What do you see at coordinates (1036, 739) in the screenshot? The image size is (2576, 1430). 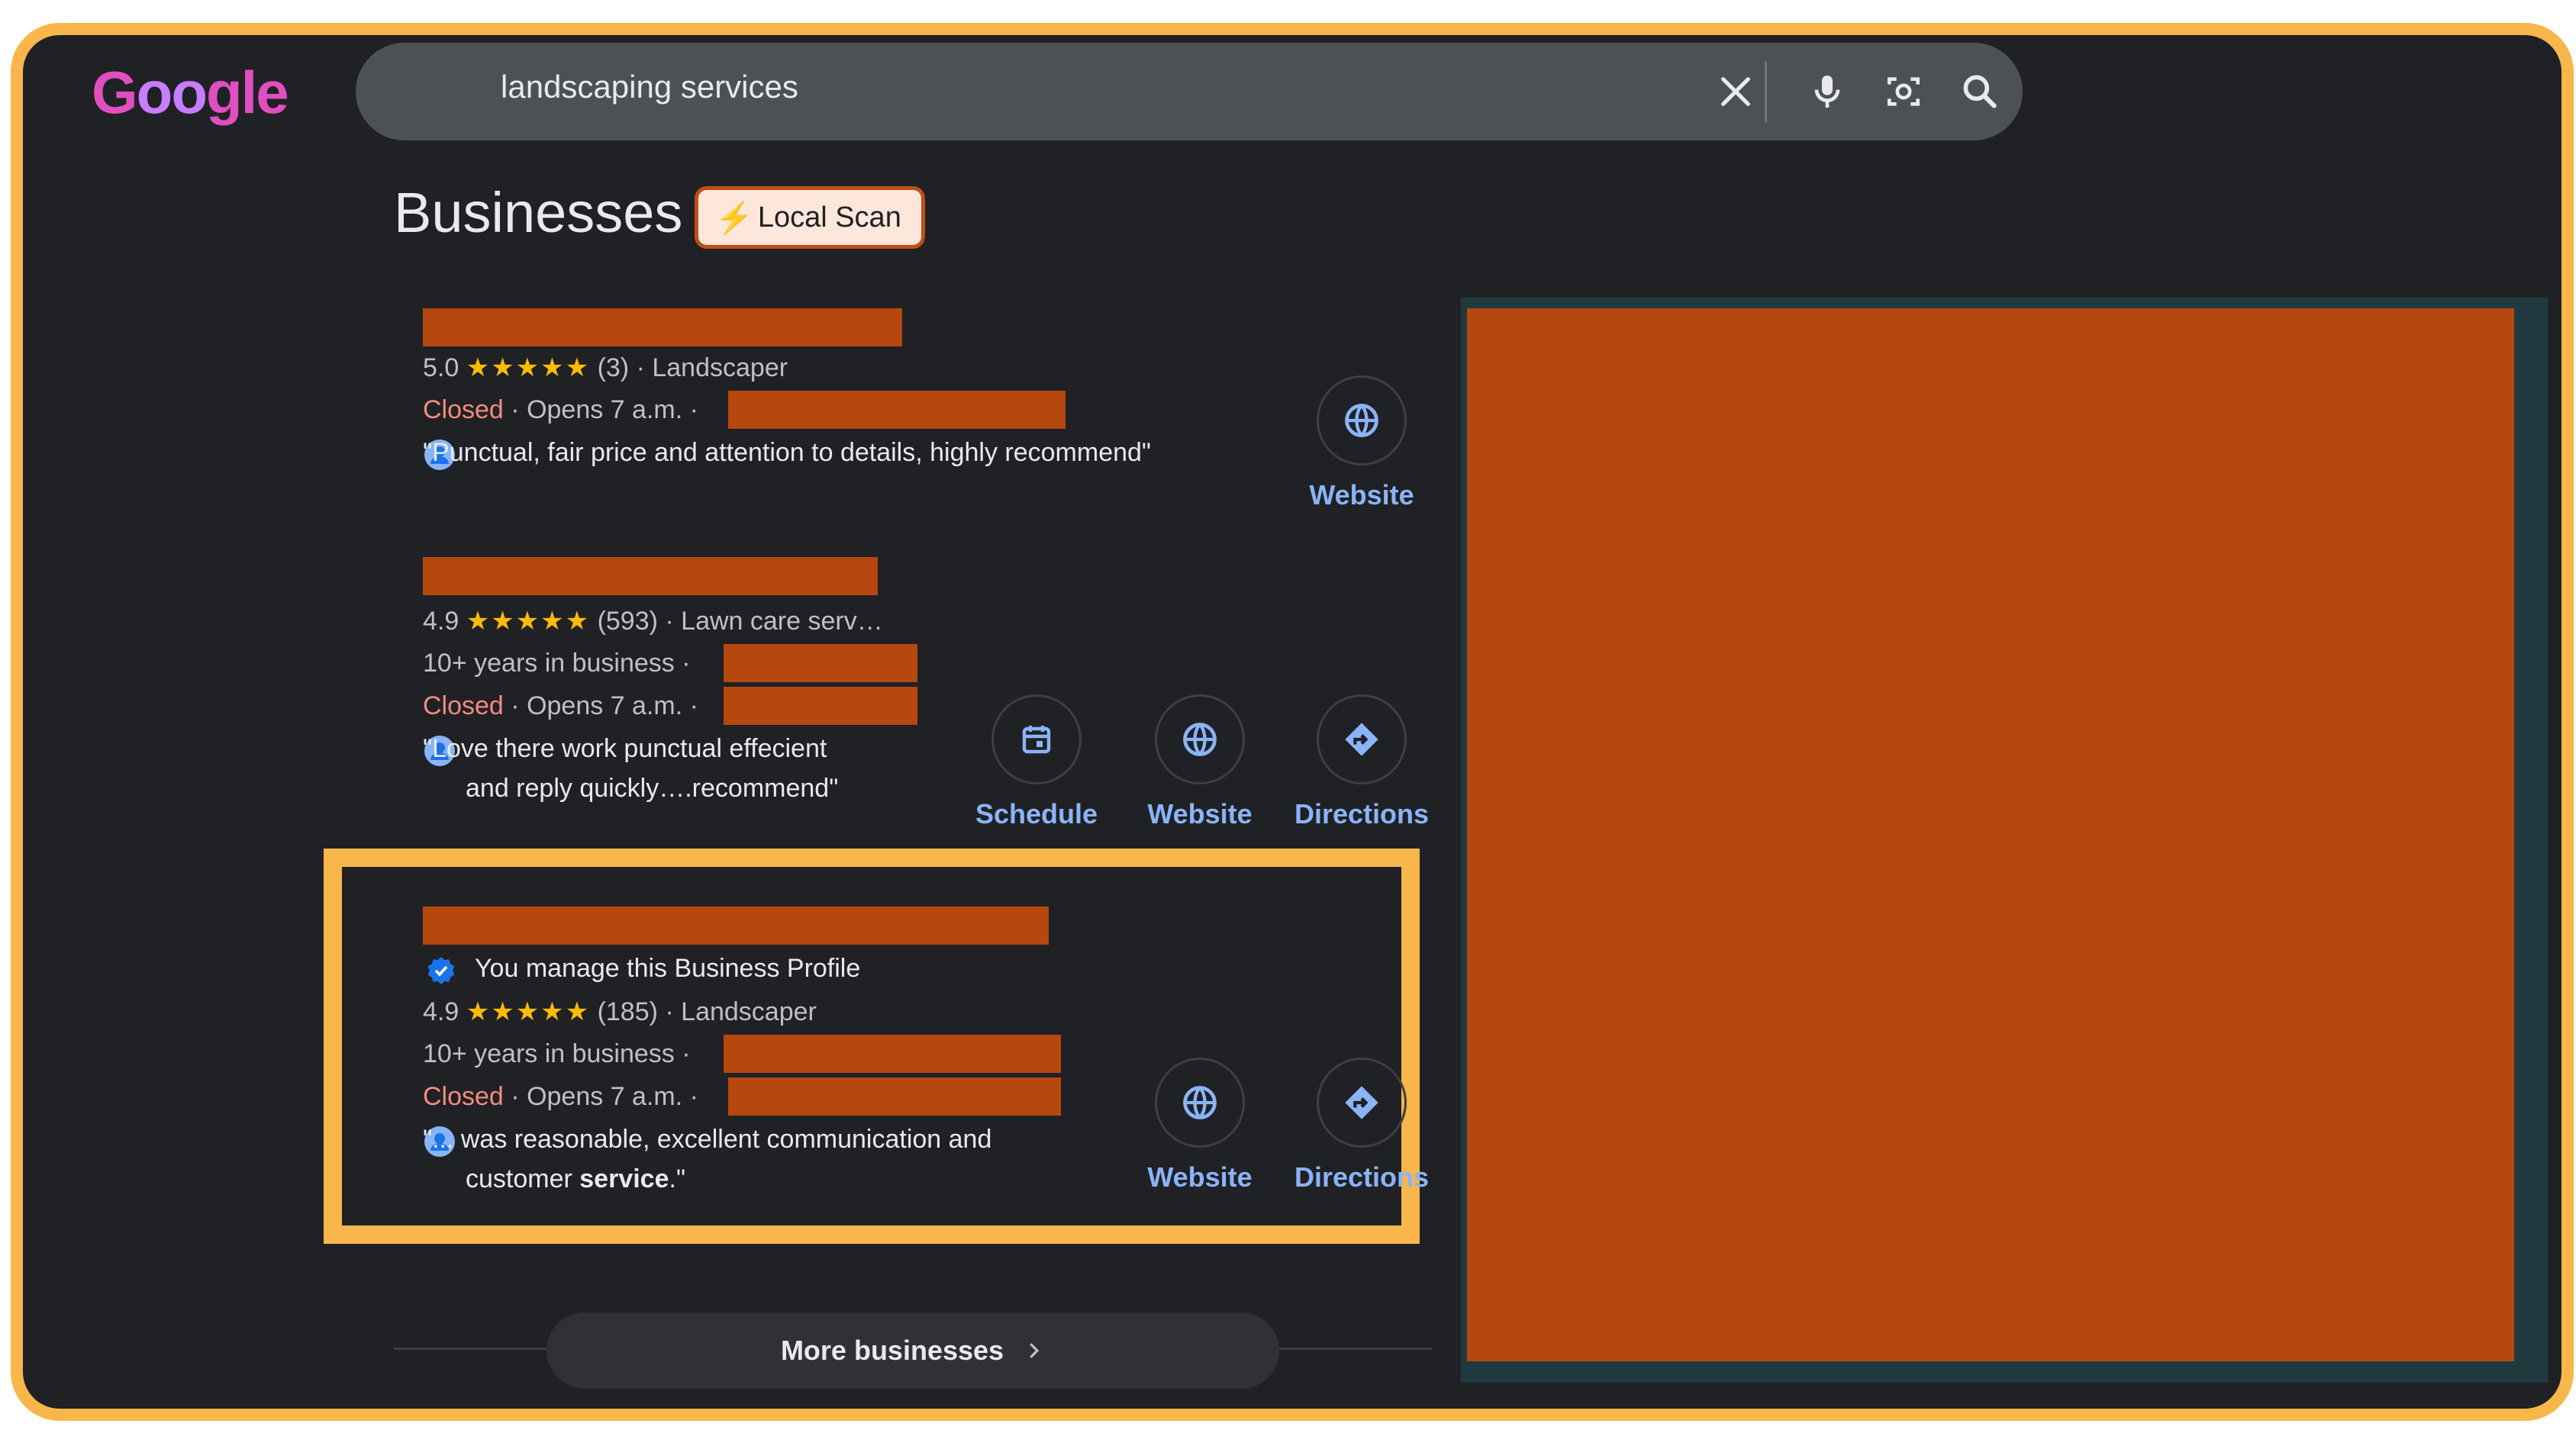 I see `calendar-icon` at bounding box center [1036, 739].